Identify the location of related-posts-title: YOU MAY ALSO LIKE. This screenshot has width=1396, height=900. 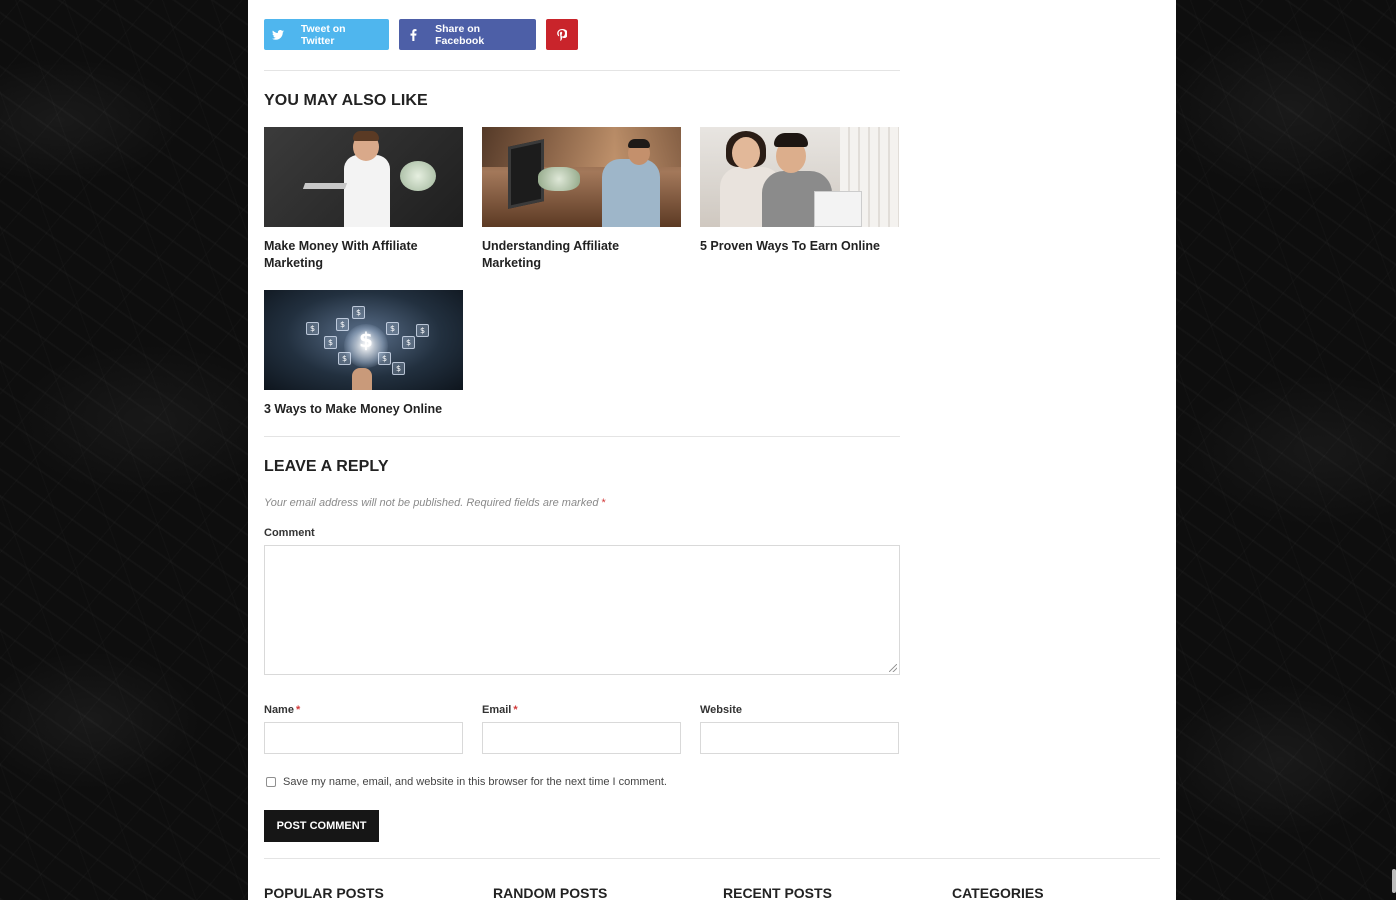
(346, 100).